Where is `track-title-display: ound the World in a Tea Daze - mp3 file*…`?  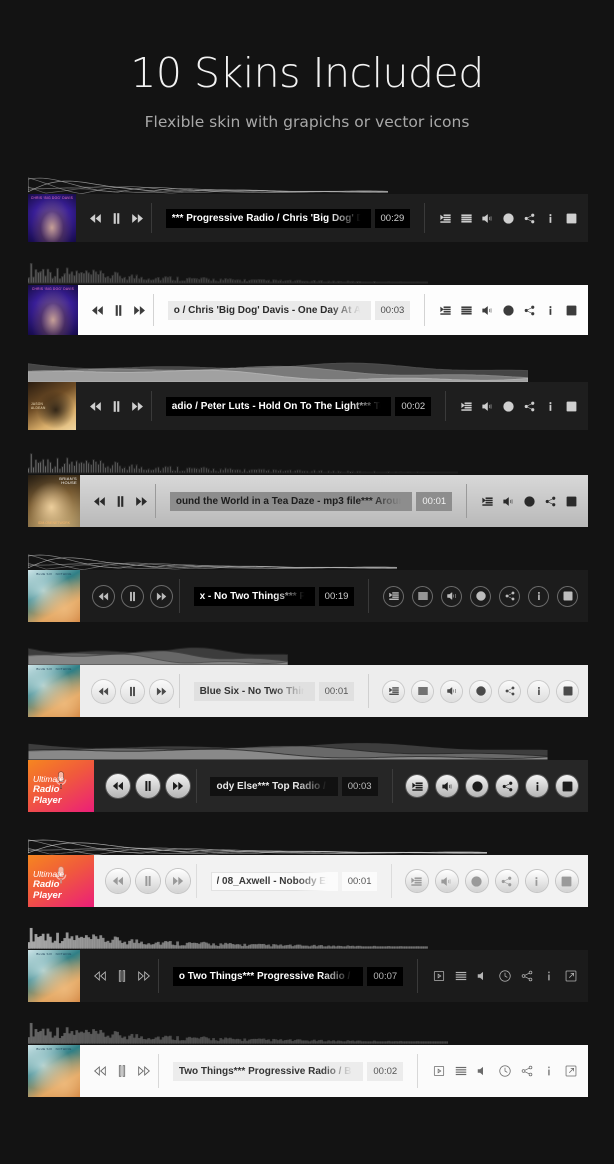 track-title-display: ound the World in a Tea Daze - mp3 file*… is located at coordinates (291, 501).